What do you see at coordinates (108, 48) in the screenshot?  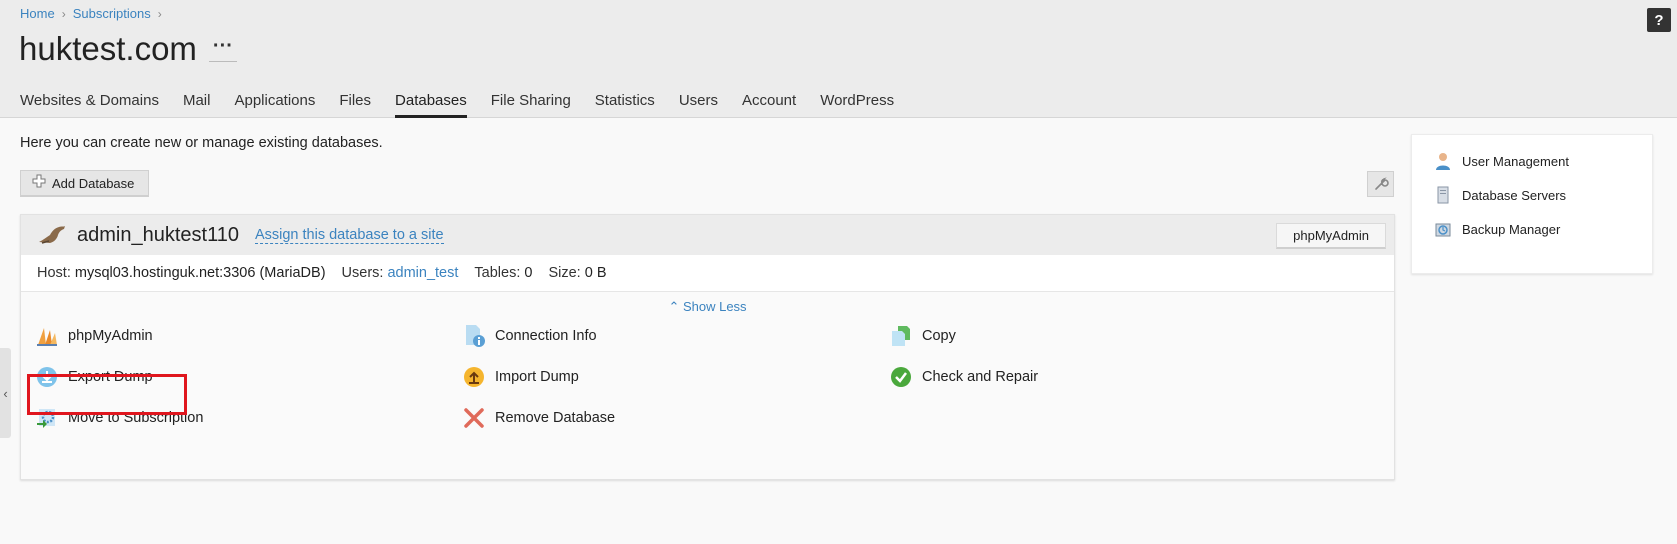 I see `page-title: huktest.com` at bounding box center [108, 48].